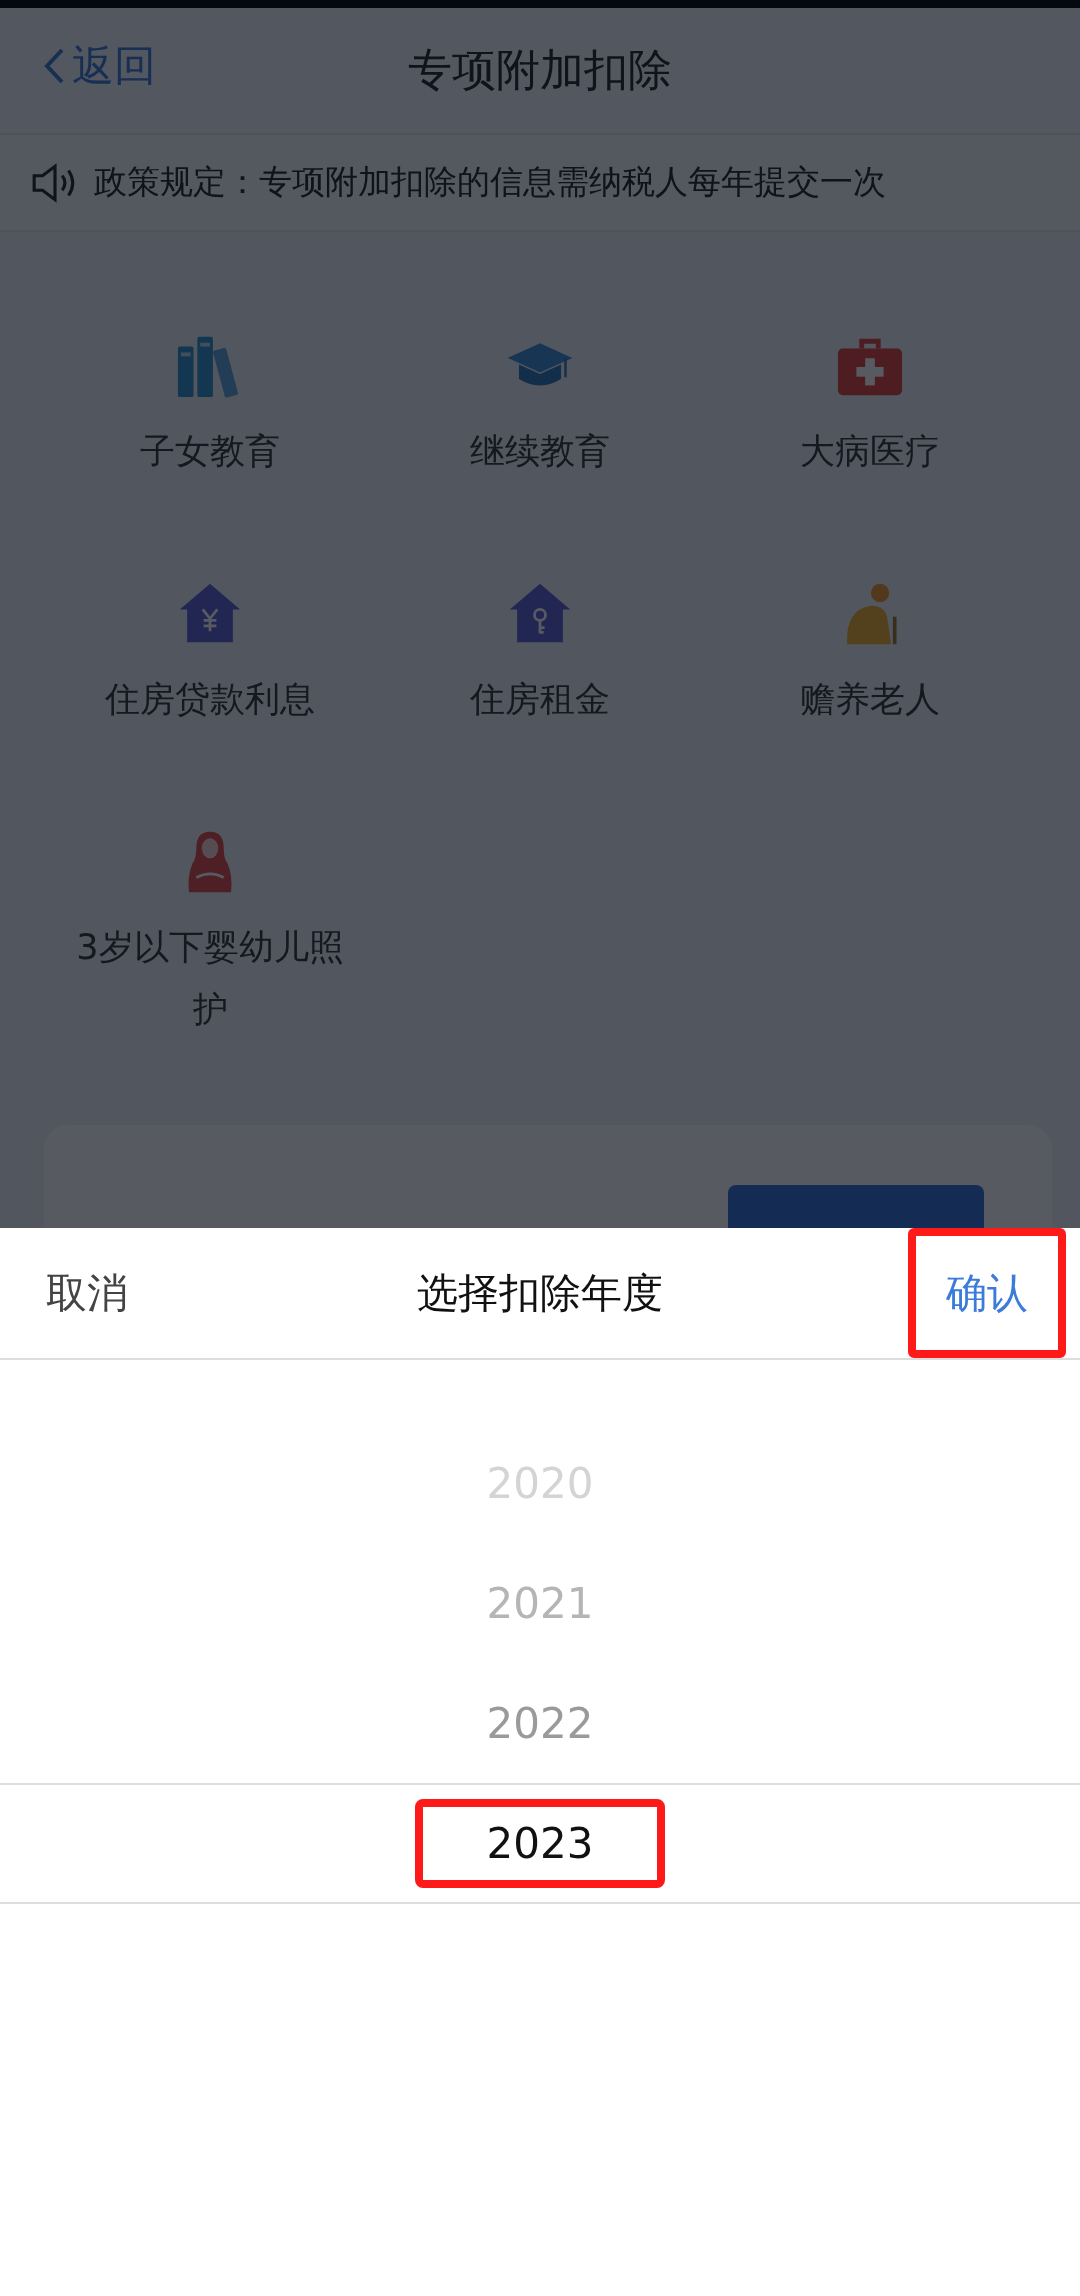  Describe the element at coordinates (870, 656) in the screenshot. I see `deduction-item: 赡养老人` at that location.